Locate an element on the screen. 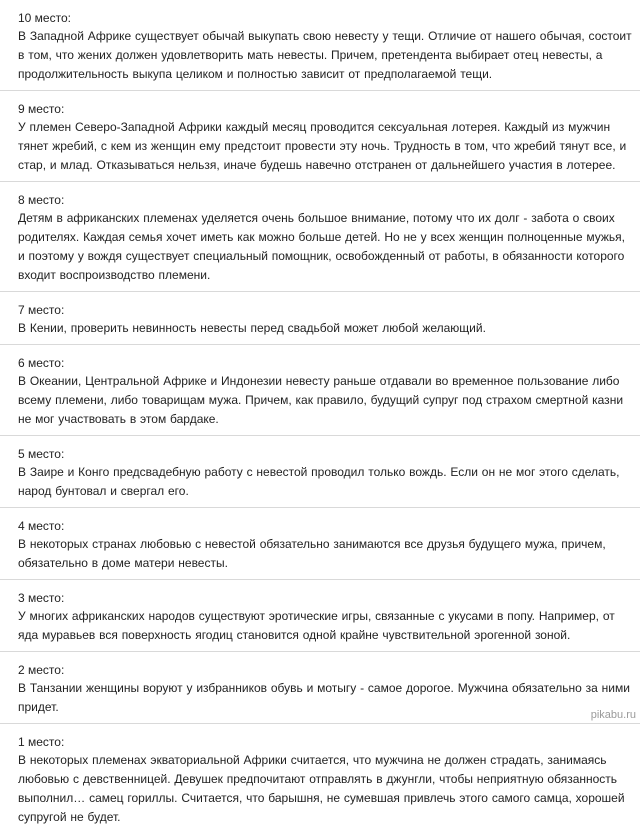 The width and height of the screenshot is (640, 827). place-label: 4 место: is located at coordinates (41, 526).